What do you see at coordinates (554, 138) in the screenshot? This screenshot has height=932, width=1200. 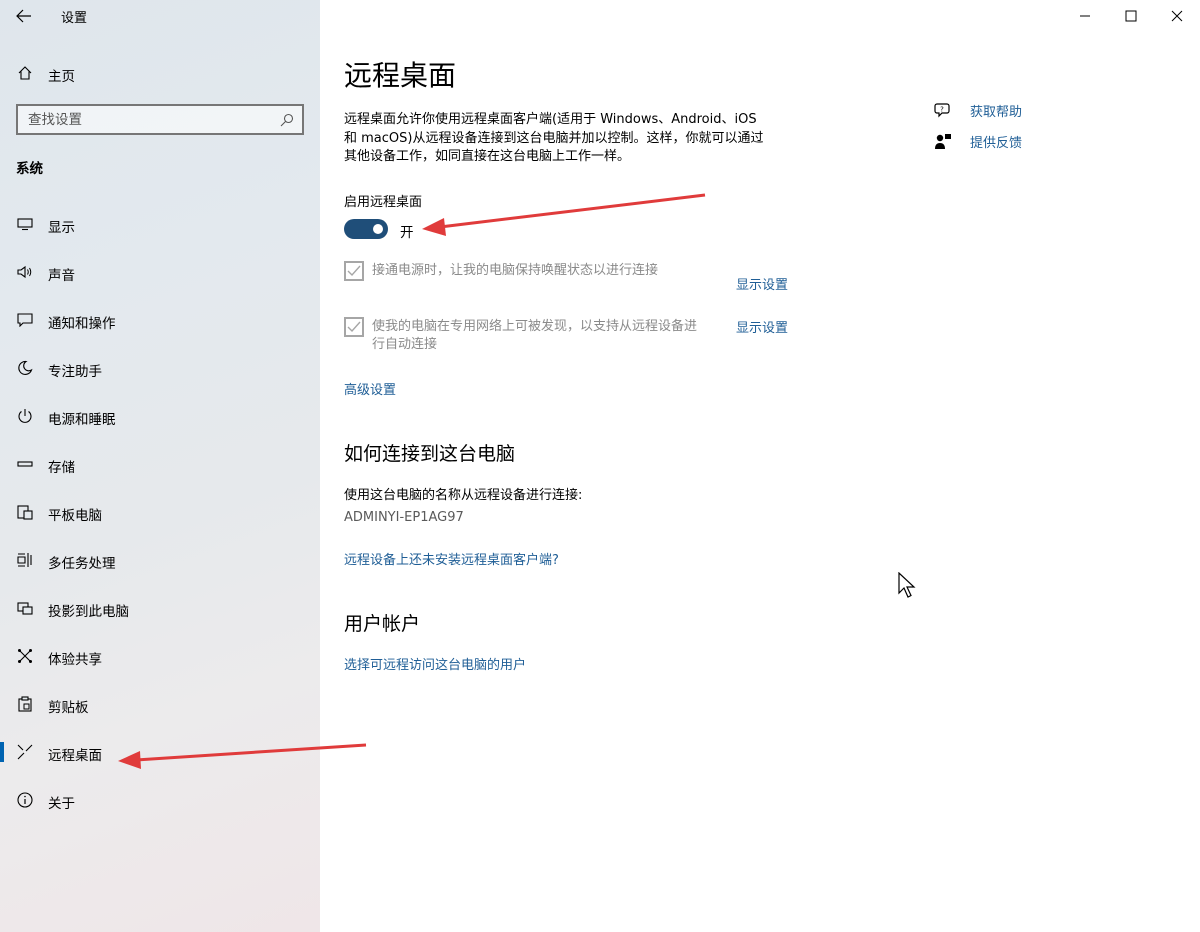 I see `intro-line: 和 macOS)从远程设备连接到这台电脑并加以控制。这样，你就可以通过` at bounding box center [554, 138].